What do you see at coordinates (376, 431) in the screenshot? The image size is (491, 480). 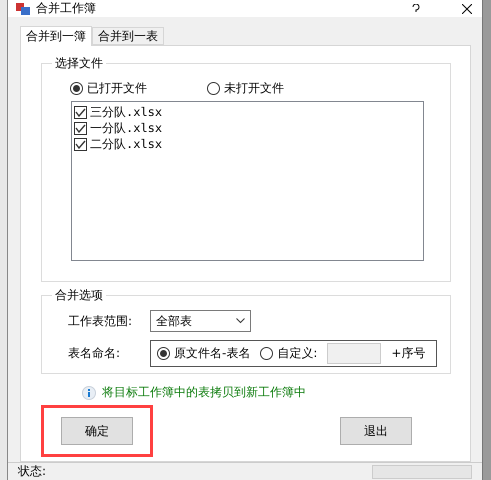 I see `dialog-button: 退出` at bounding box center [376, 431].